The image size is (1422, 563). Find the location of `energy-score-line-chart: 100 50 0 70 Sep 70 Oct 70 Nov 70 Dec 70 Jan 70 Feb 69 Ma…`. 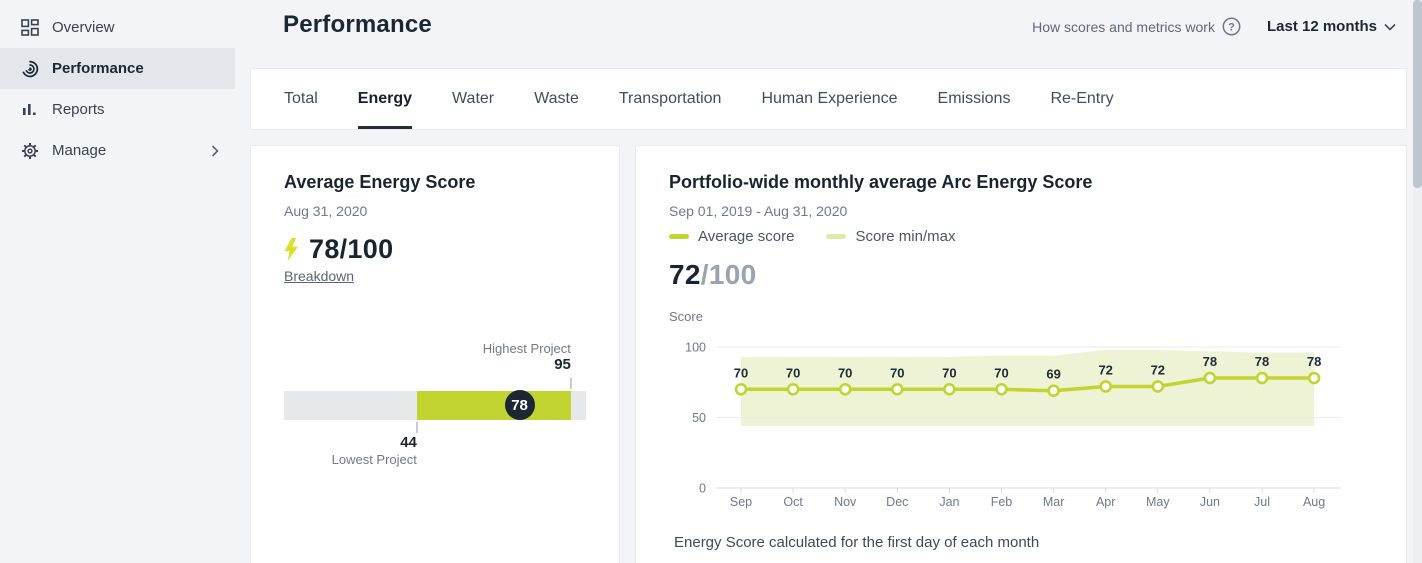

energy-score-line-chart: 100 50 0 70 Sep 70 Oct 70 Nov 70 Dec 70 Jan 70 Feb 69 Ma… is located at coordinates (1013, 425).